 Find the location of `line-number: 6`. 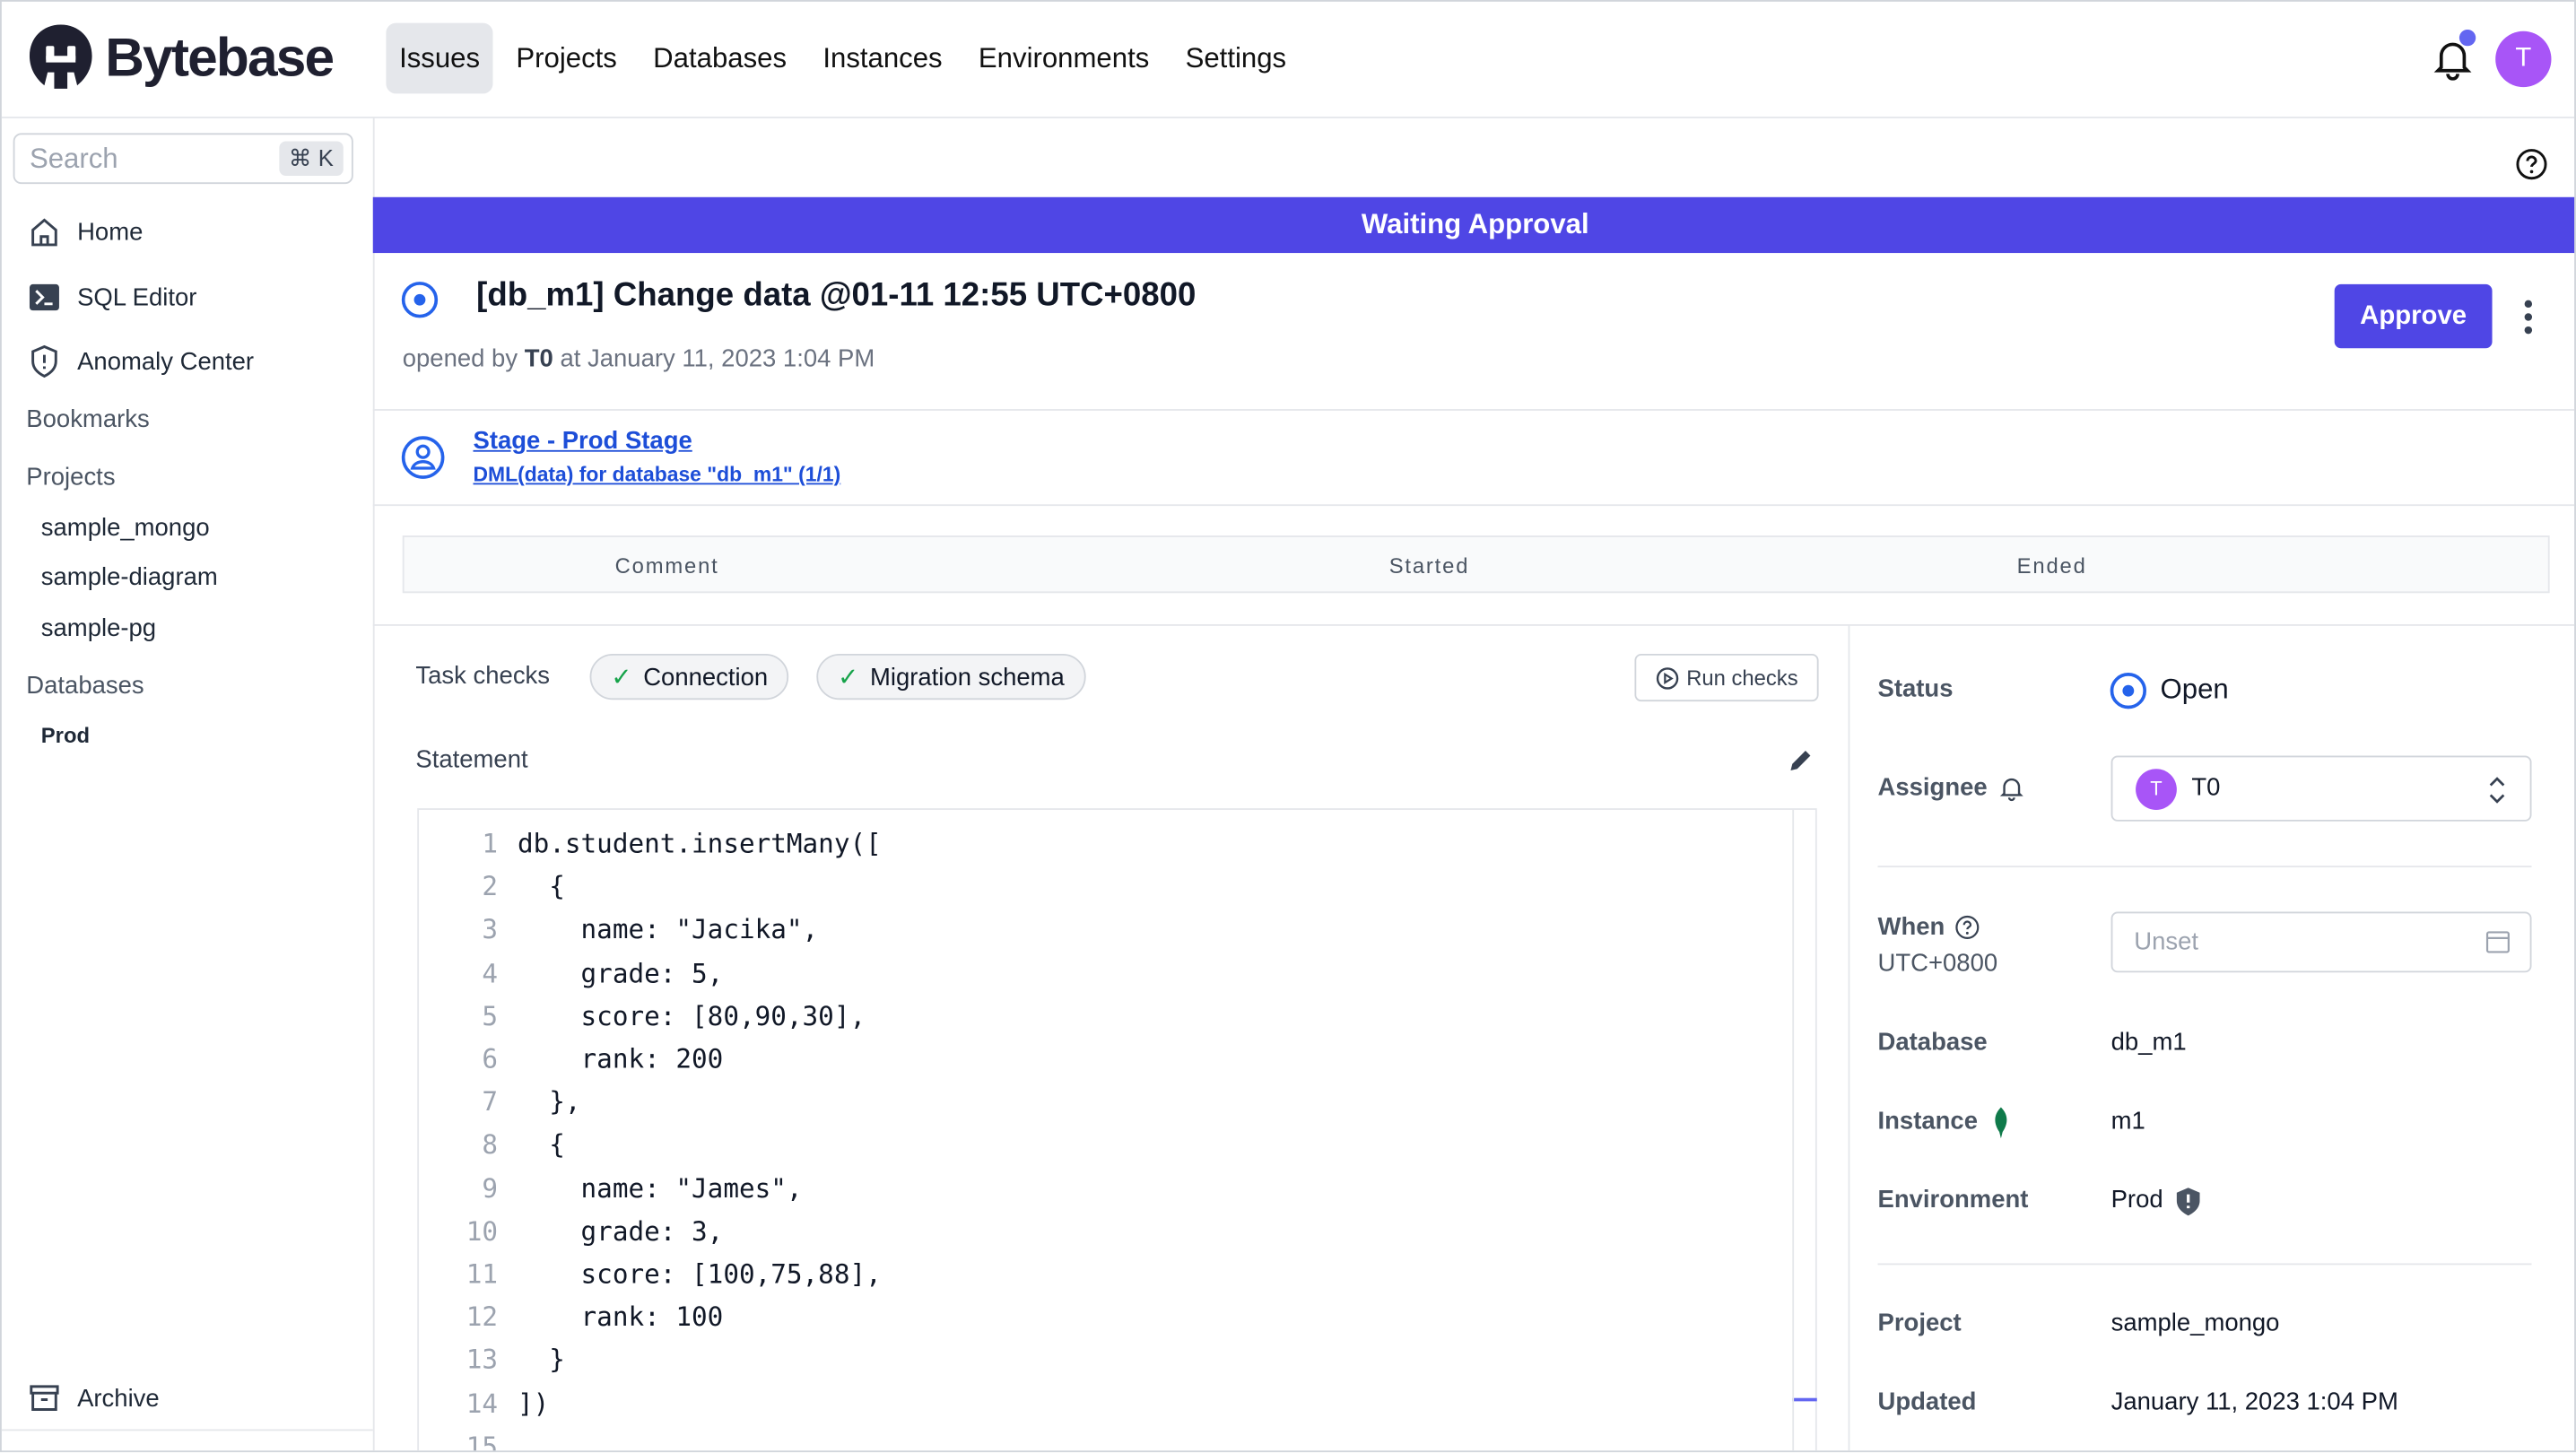

line-number: 6 is located at coordinates (490, 1059).